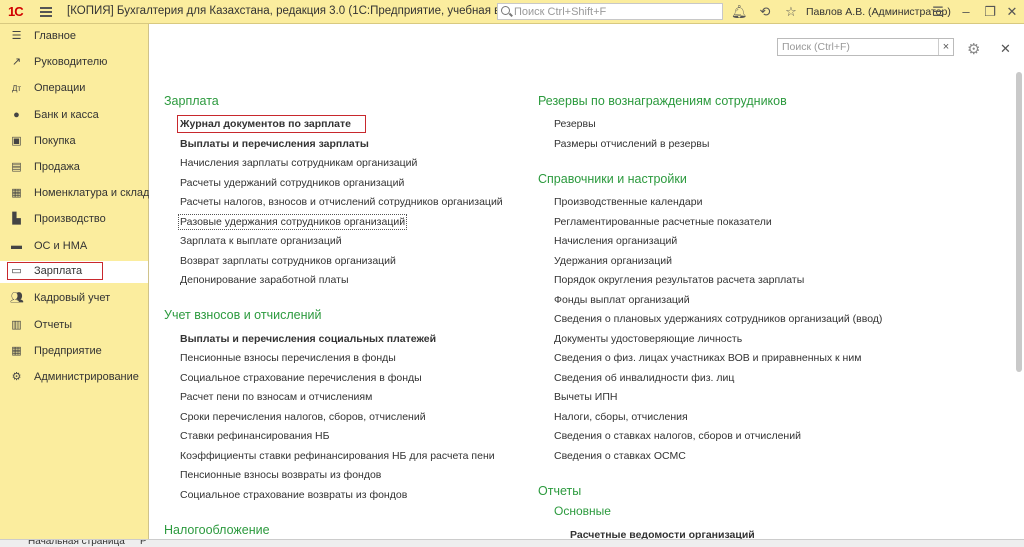 The image size is (1024, 547). I want to click on sidebar-item-nomenklatura: ▦ Номенклатура и склад, so click(75, 194).